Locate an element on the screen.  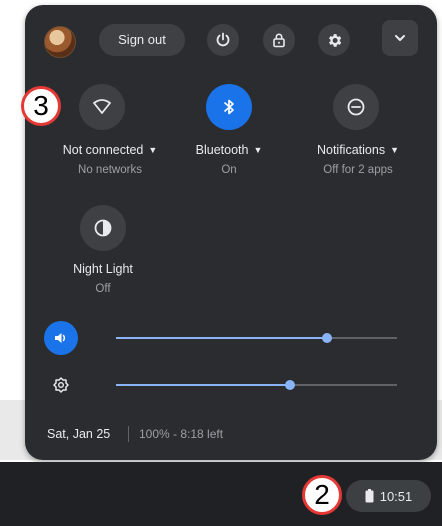
brightness-icon is located at coordinates (61, 385).